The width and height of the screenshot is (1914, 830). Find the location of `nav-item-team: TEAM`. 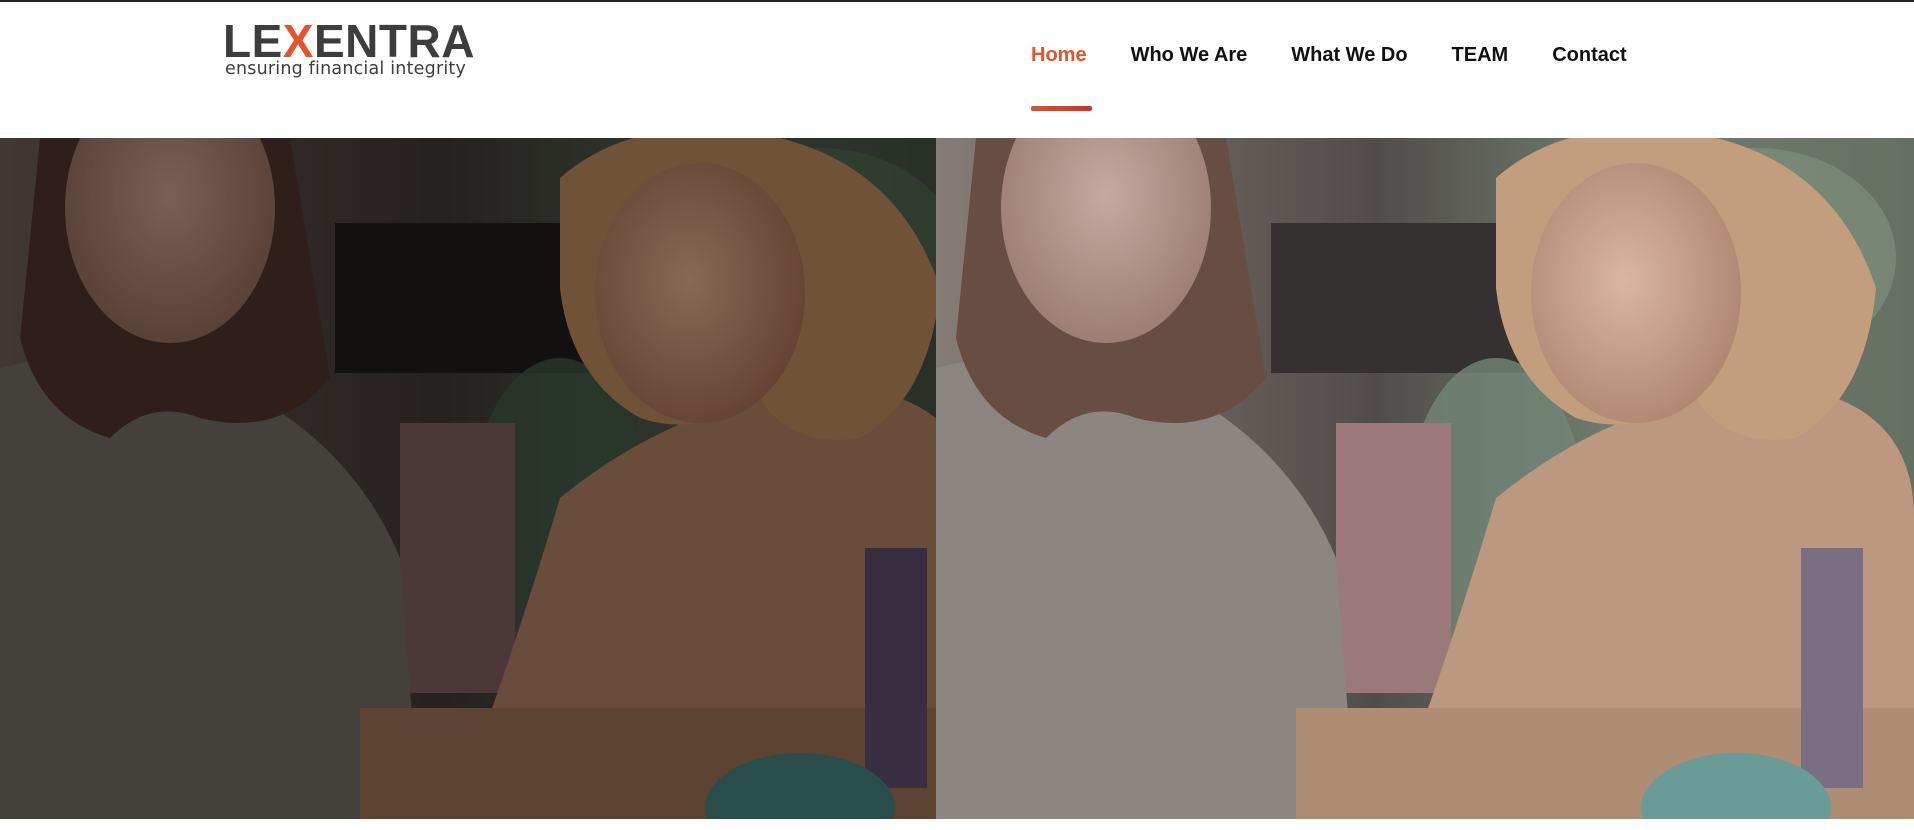

nav-item-team: TEAM is located at coordinates (1480, 55).